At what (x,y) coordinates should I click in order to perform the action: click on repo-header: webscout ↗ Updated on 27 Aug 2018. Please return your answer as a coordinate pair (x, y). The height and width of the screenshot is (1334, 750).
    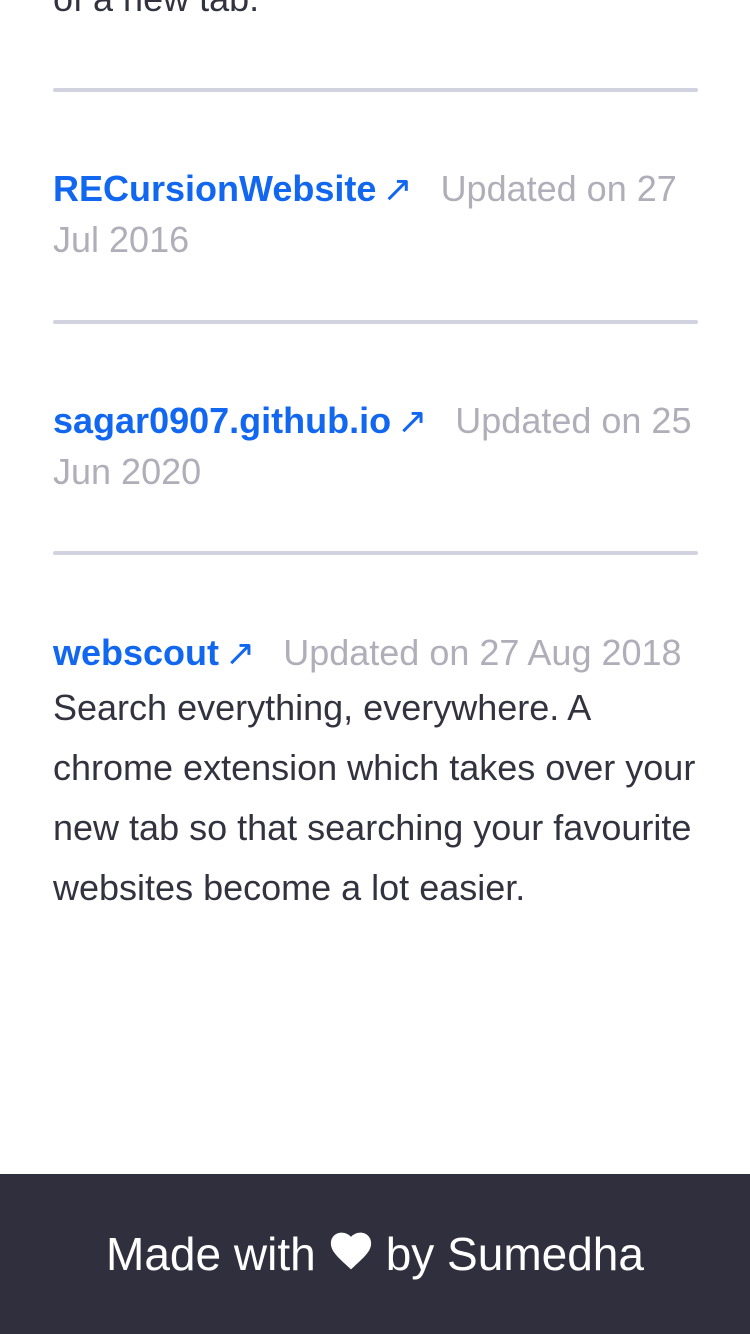
    Looking at the image, I should click on (375, 652).